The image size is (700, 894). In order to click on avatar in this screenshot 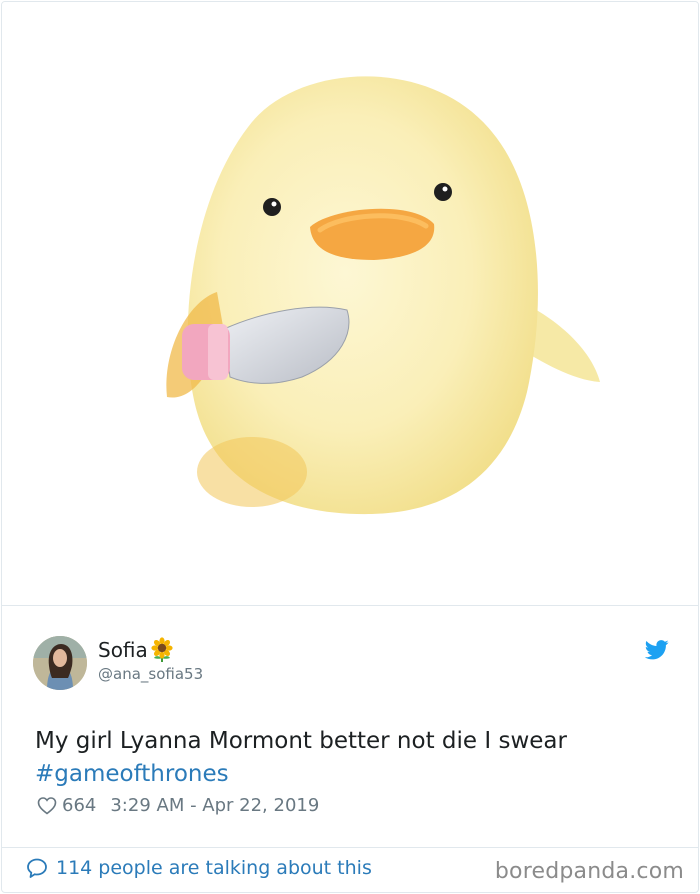, I will do `click(60, 663)`.